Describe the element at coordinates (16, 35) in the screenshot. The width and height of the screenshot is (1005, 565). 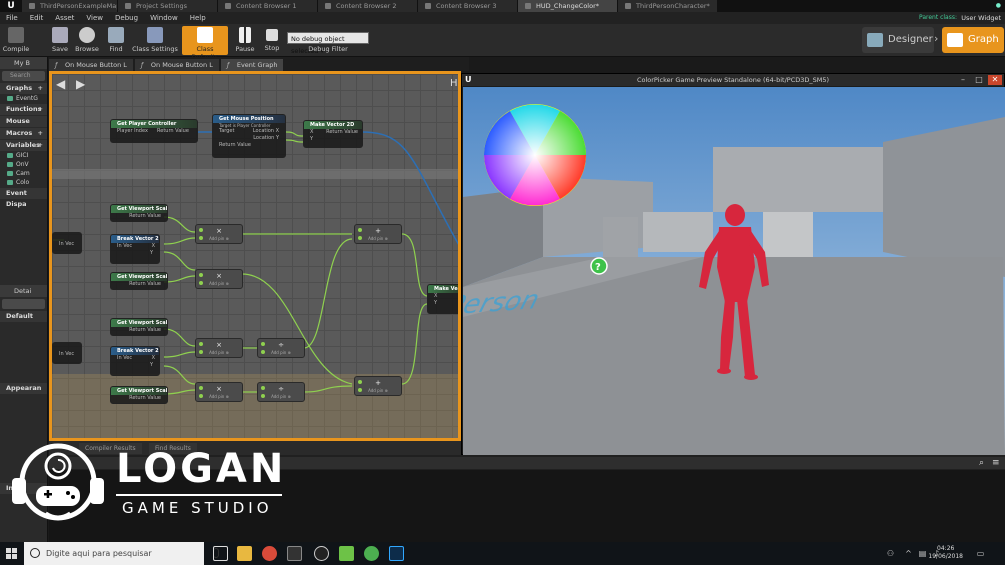
I see `compile-icon` at that location.